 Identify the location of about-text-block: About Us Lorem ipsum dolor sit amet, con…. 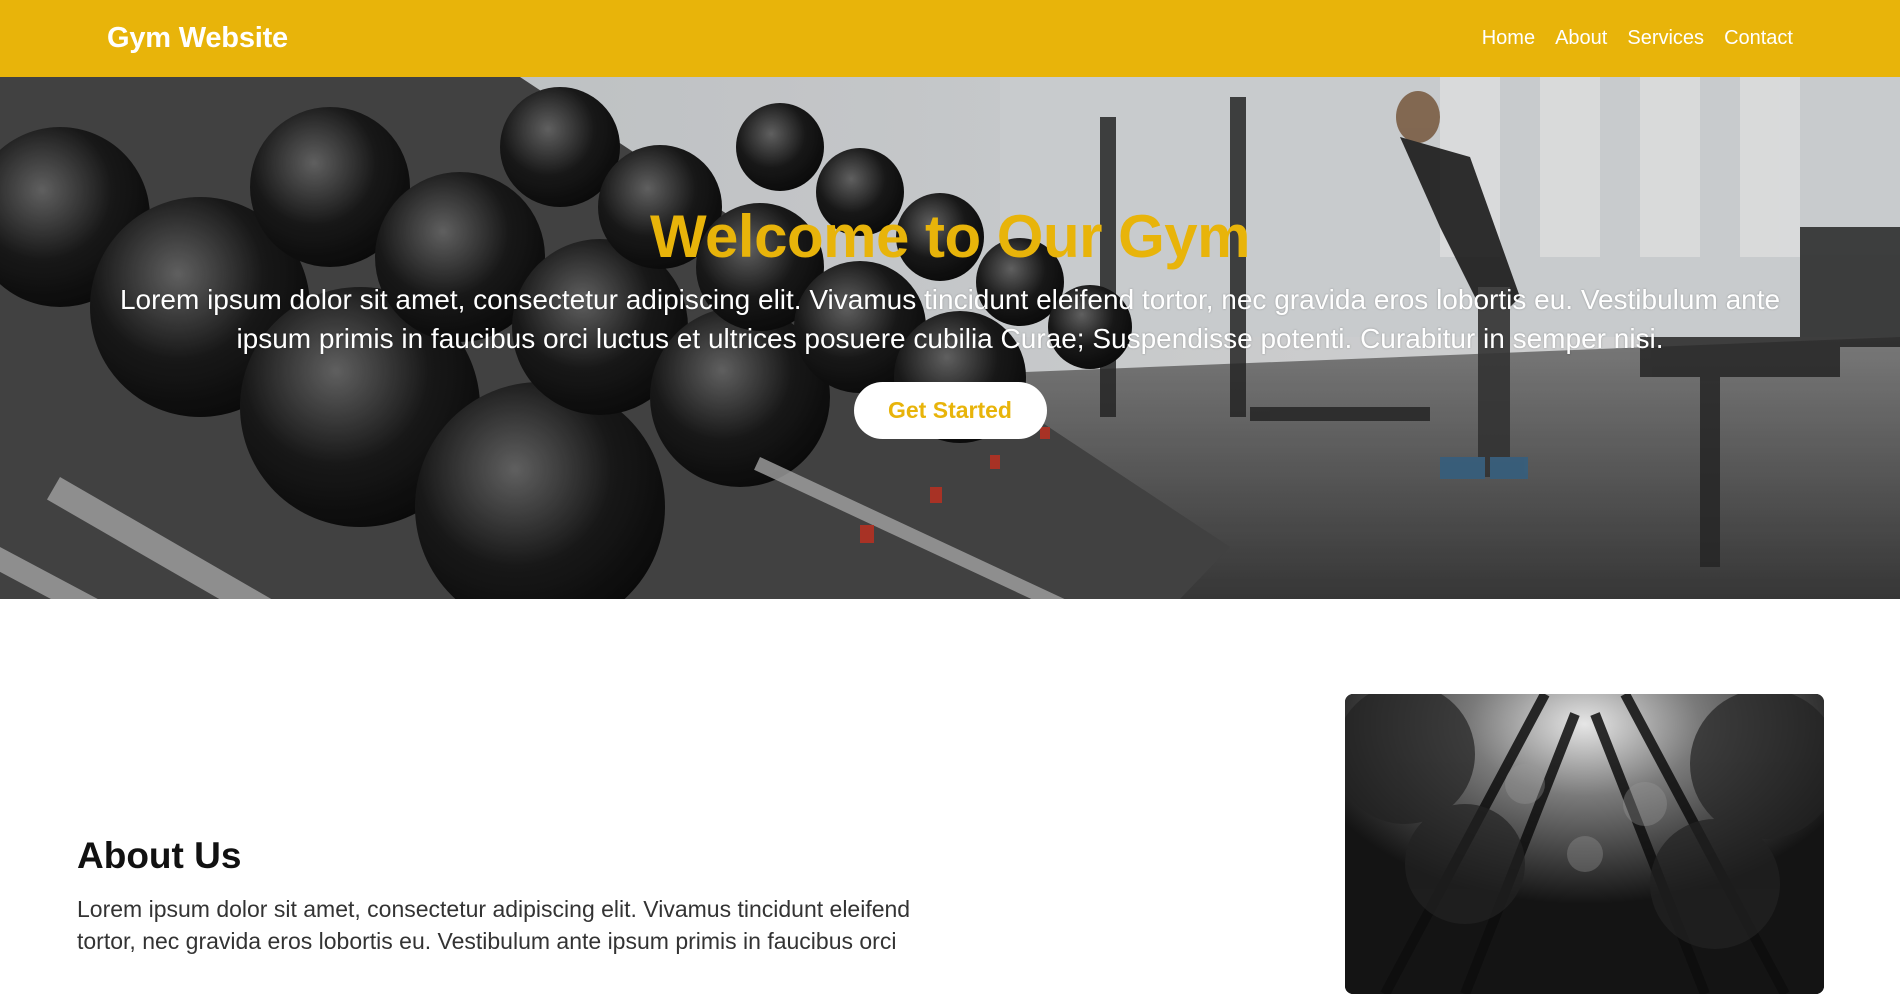
(507, 896).